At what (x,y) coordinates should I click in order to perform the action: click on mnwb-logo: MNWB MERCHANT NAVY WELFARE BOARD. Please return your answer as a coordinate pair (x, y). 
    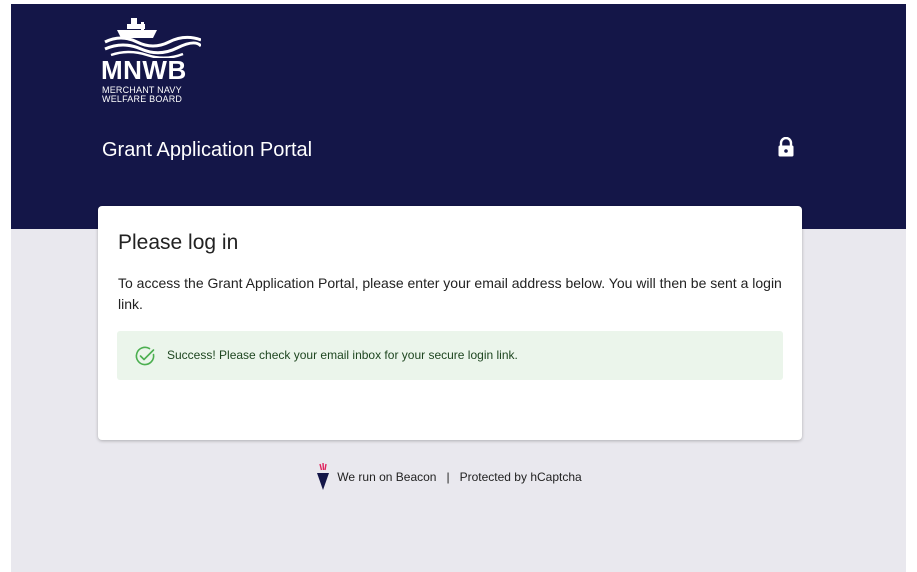
    Looking at the image, I should click on (156, 60).